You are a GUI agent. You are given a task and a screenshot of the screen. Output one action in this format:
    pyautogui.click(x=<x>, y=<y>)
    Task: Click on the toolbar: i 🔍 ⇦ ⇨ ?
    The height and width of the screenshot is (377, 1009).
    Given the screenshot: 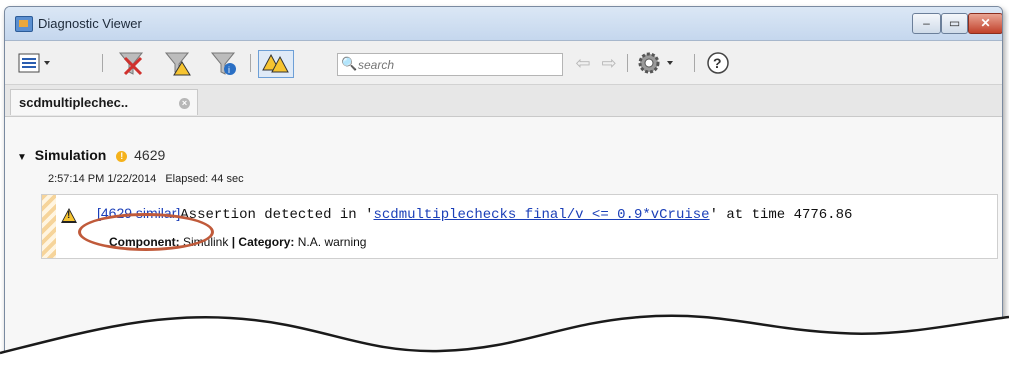 What is the action you would take?
    pyautogui.click(x=503, y=63)
    